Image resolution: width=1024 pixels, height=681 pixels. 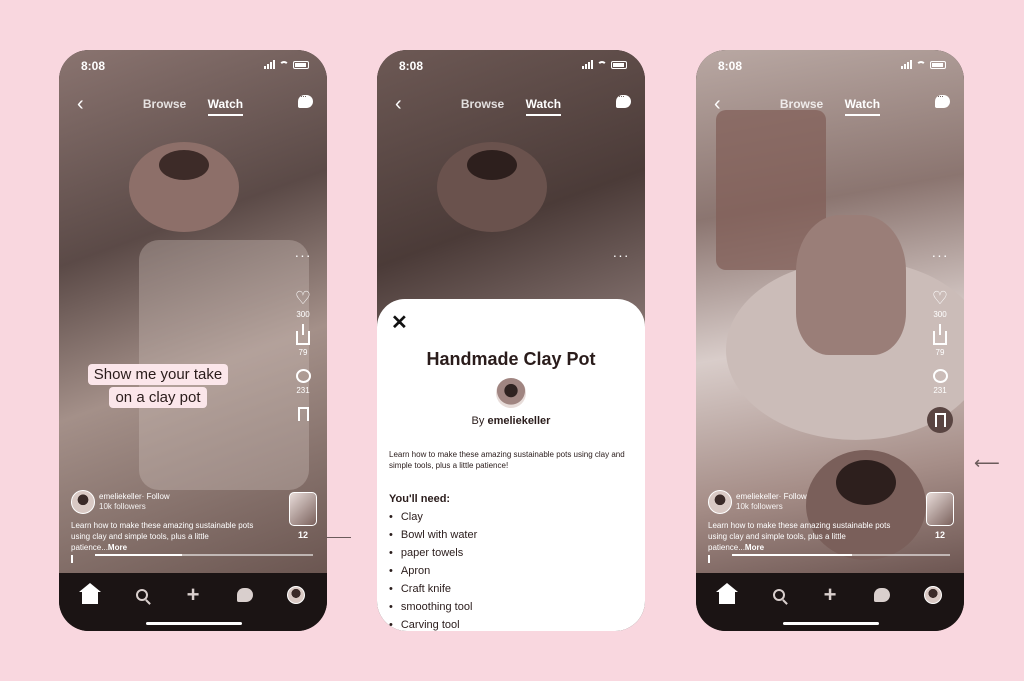 What do you see at coordinates (940, 352) in the screenshot?
I see `share-count: 79` at bounding box center [940, 352].